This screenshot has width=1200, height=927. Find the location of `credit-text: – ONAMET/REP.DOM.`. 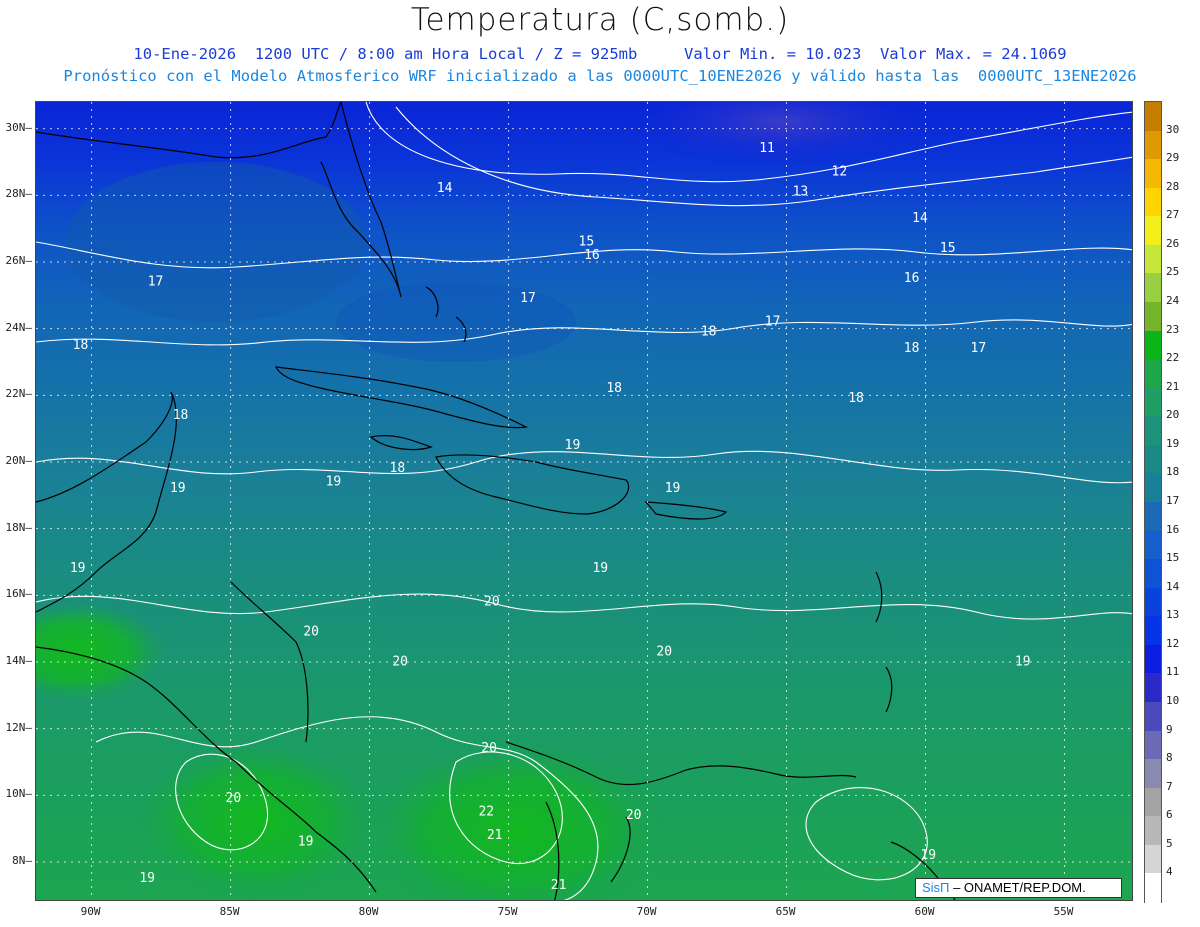

credit-text: – ONAMET/REP.DOM. is located at coordinates (1019, 887).